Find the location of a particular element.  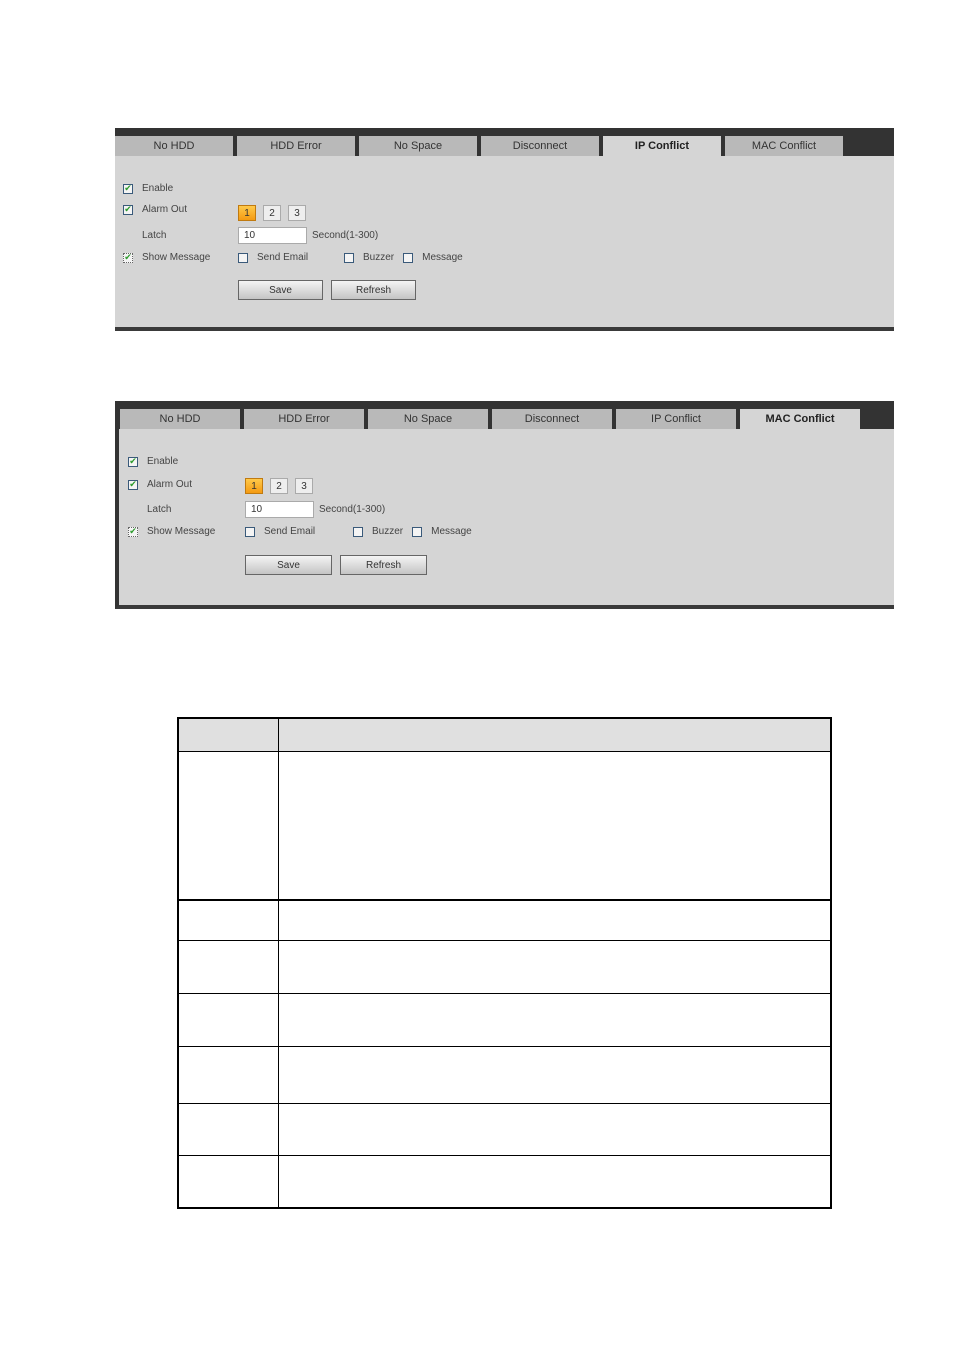

table-header-row is located at coordinates (504, 734).